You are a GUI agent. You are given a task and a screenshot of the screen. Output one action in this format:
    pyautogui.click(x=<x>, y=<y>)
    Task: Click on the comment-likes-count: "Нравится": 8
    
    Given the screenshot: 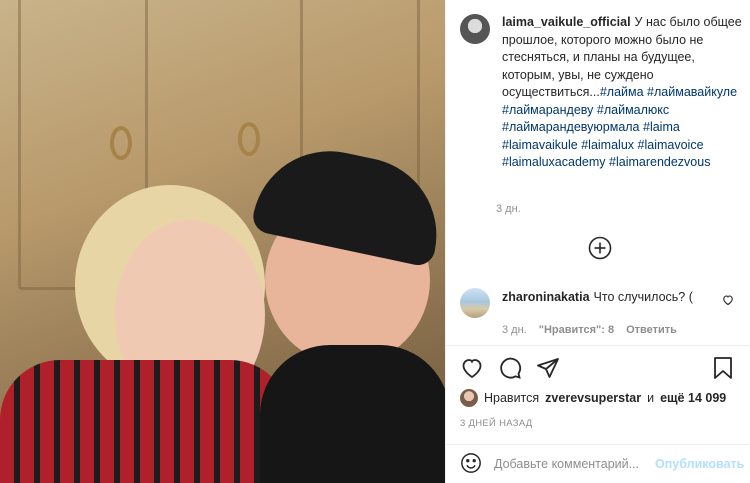 What is the action you would take?
    pyautogui.click(x=576, y=330)
    